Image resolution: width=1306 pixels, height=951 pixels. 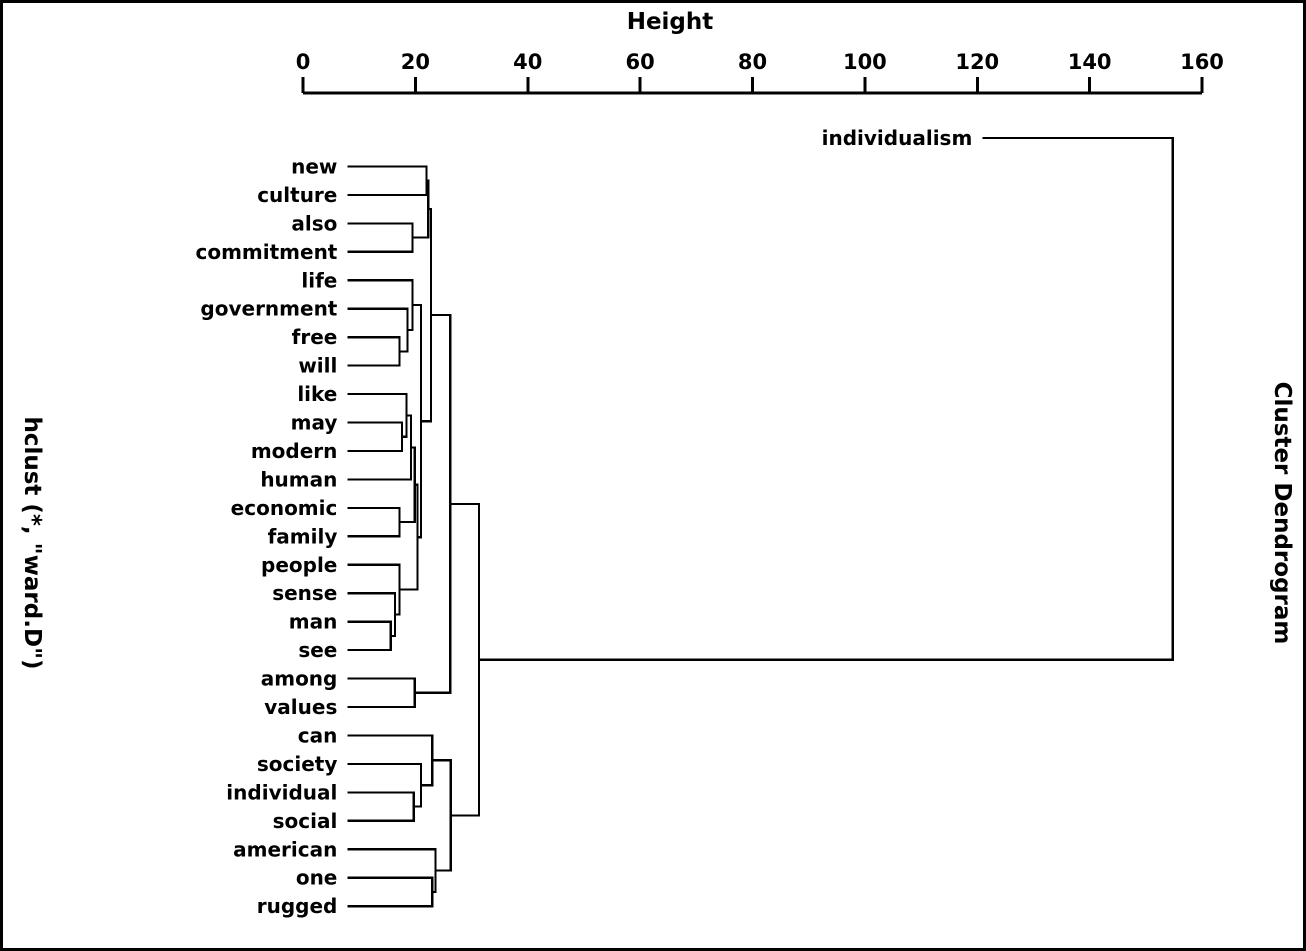 I want to click on axis-tick-label: 40, so click(x=527, y=62).